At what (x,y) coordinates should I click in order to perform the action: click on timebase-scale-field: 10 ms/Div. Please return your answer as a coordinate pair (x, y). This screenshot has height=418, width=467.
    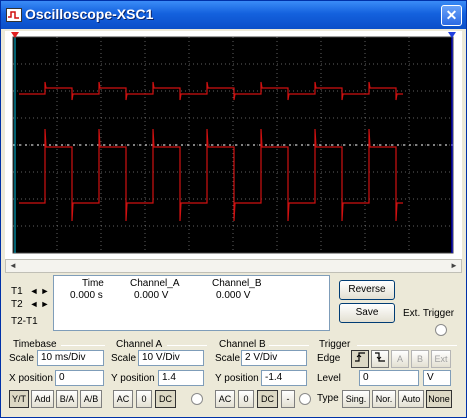
    Looking at the image, I should click on (70, 358).